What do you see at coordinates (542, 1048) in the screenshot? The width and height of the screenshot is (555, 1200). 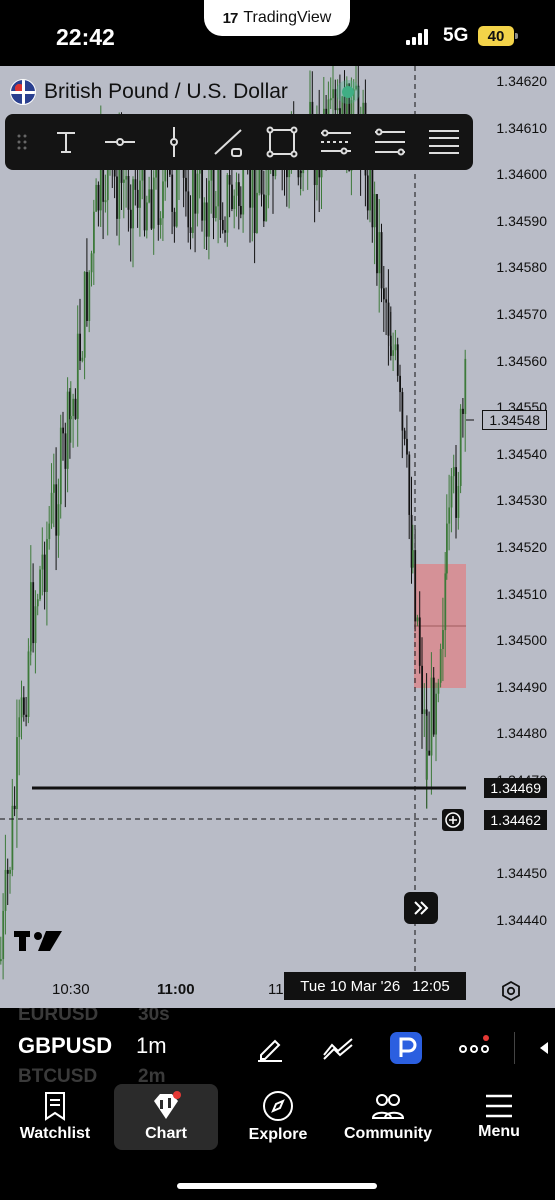 I see `collapse-panel-icon` at bounding box center [542, 1048].